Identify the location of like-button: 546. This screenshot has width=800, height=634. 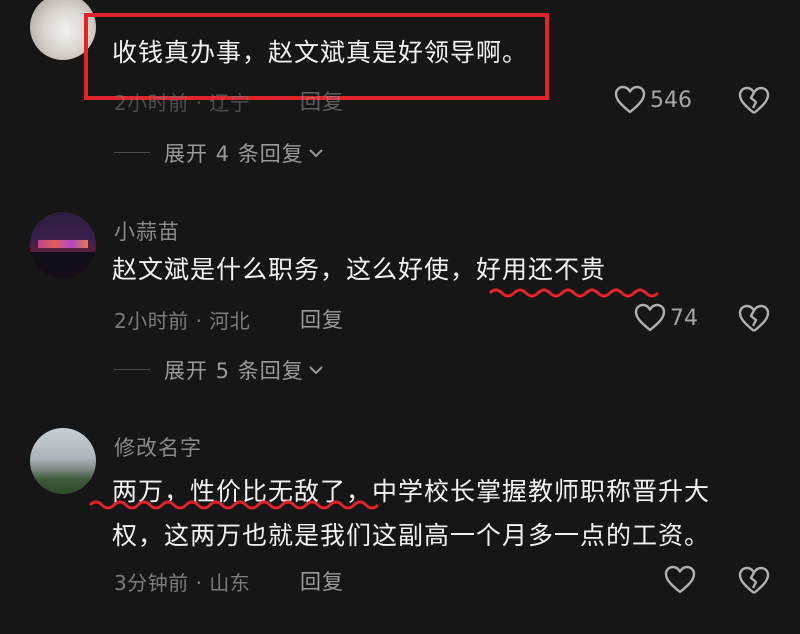
(653, 100).